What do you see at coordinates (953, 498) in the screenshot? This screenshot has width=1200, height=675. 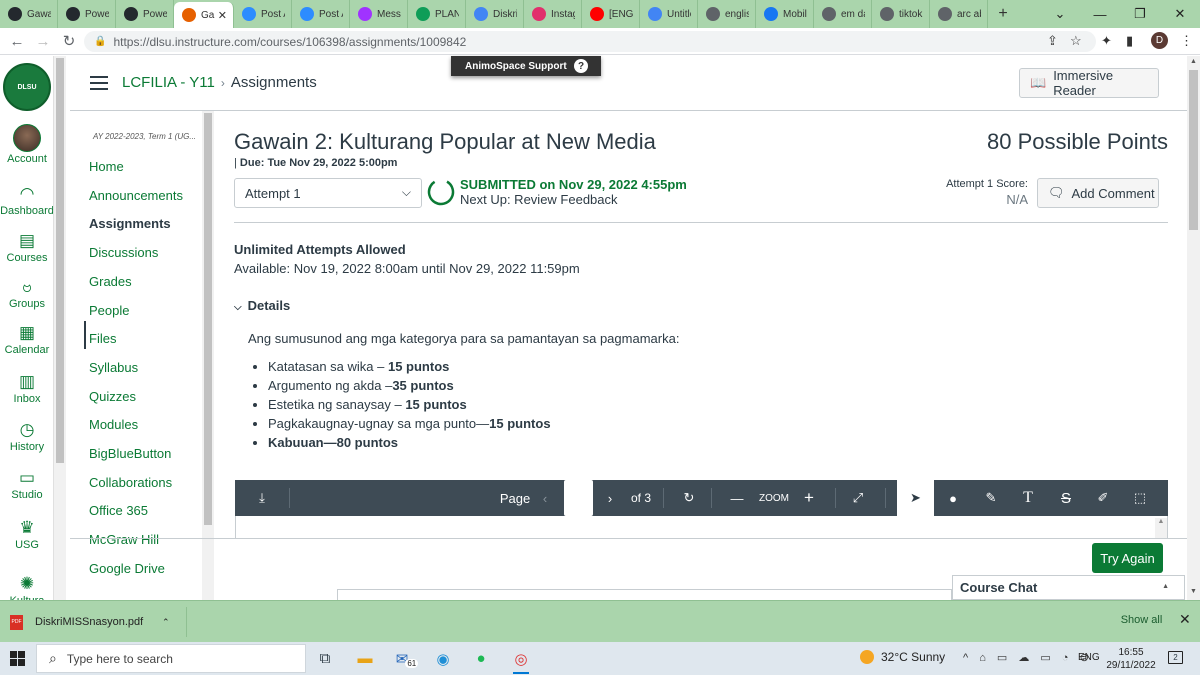 I see `point-annotation-icon: ●` at bounding box center [953, 498].